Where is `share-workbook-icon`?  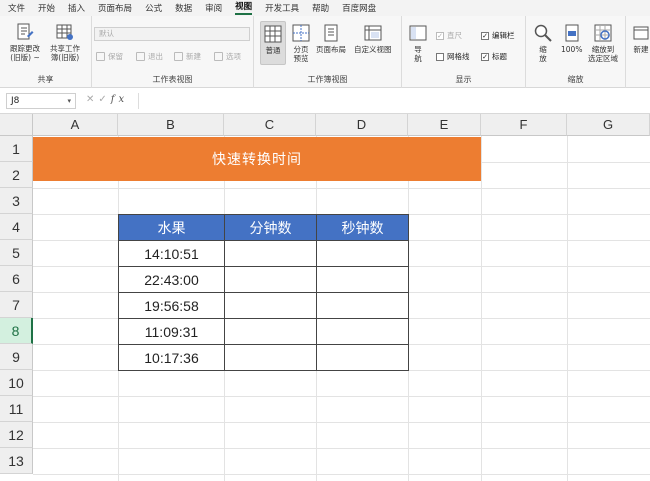
share-workbook-icon is located at coordinates (65, 32).